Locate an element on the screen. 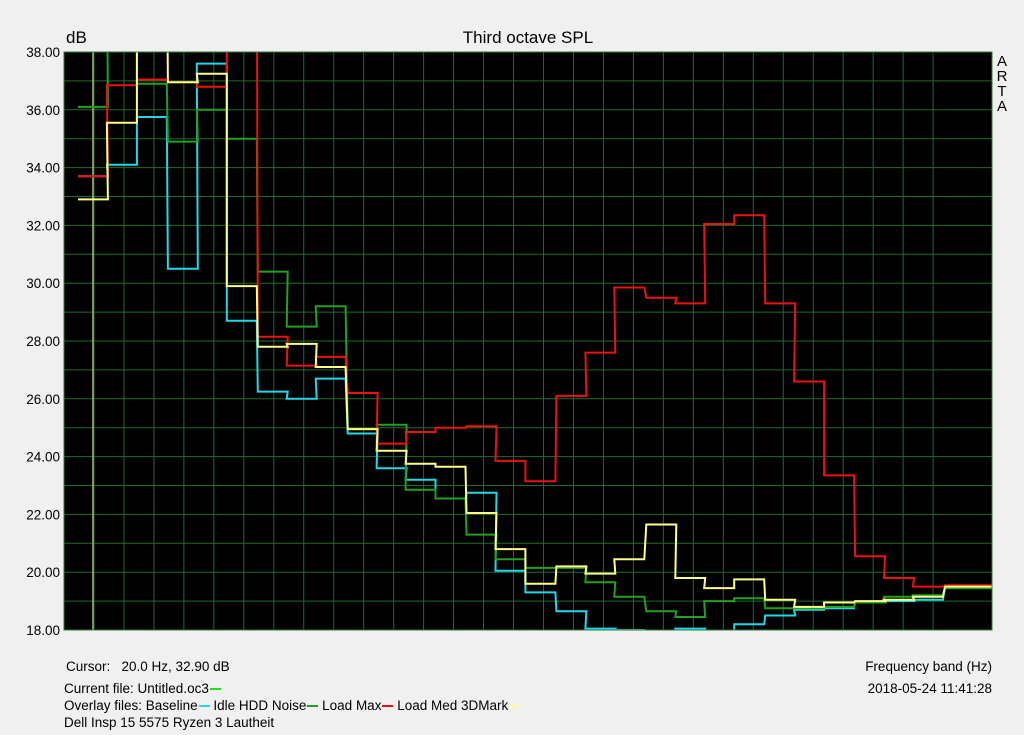 This screenshot has height=735, width=1024. current-file-name: Untitled.oc3 is located at coordinates (173, 688).